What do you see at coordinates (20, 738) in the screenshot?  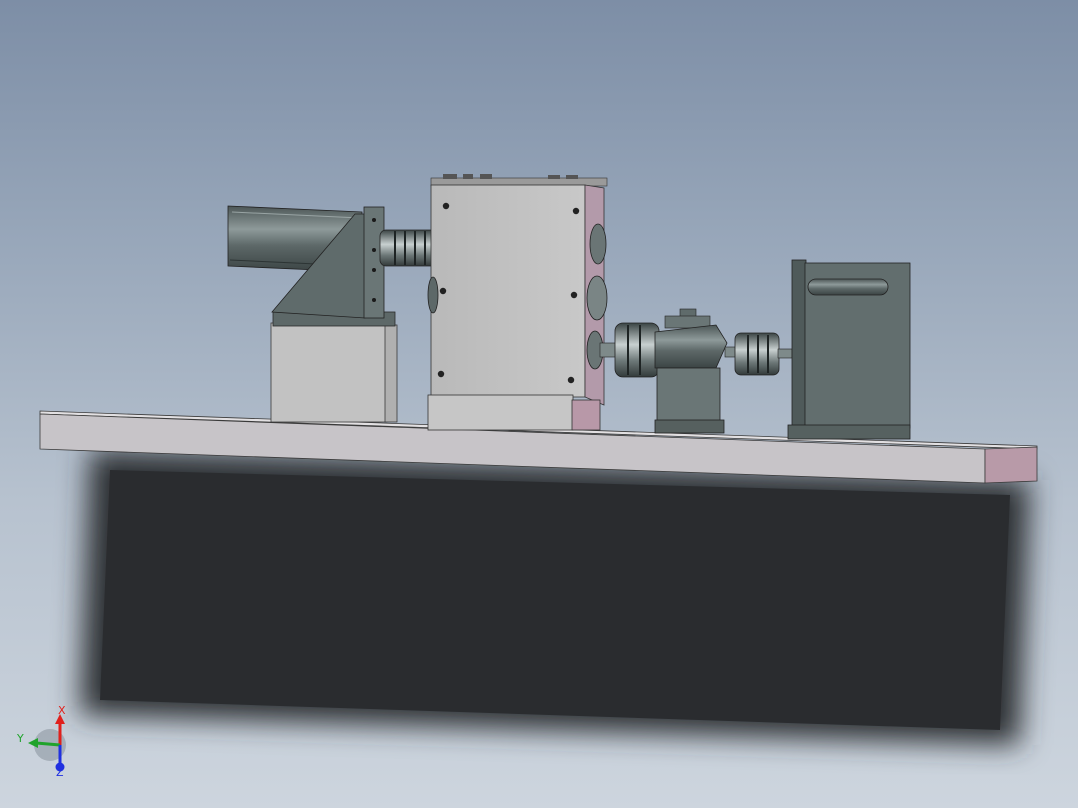 I see `triad-y-label: Y` at bounding box center [20, 738].